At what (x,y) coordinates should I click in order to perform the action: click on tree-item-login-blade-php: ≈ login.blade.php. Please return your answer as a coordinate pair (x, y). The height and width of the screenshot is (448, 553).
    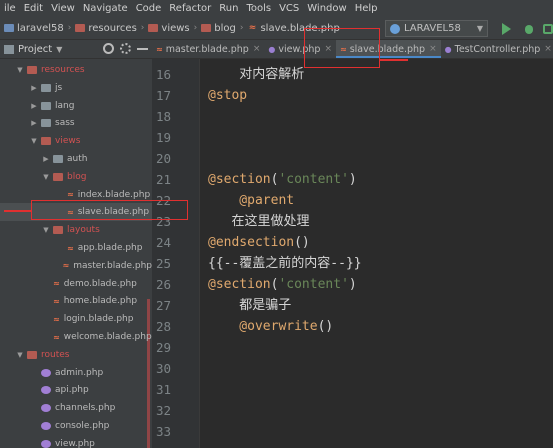
    Looking at the image, I should click on (76, 319).